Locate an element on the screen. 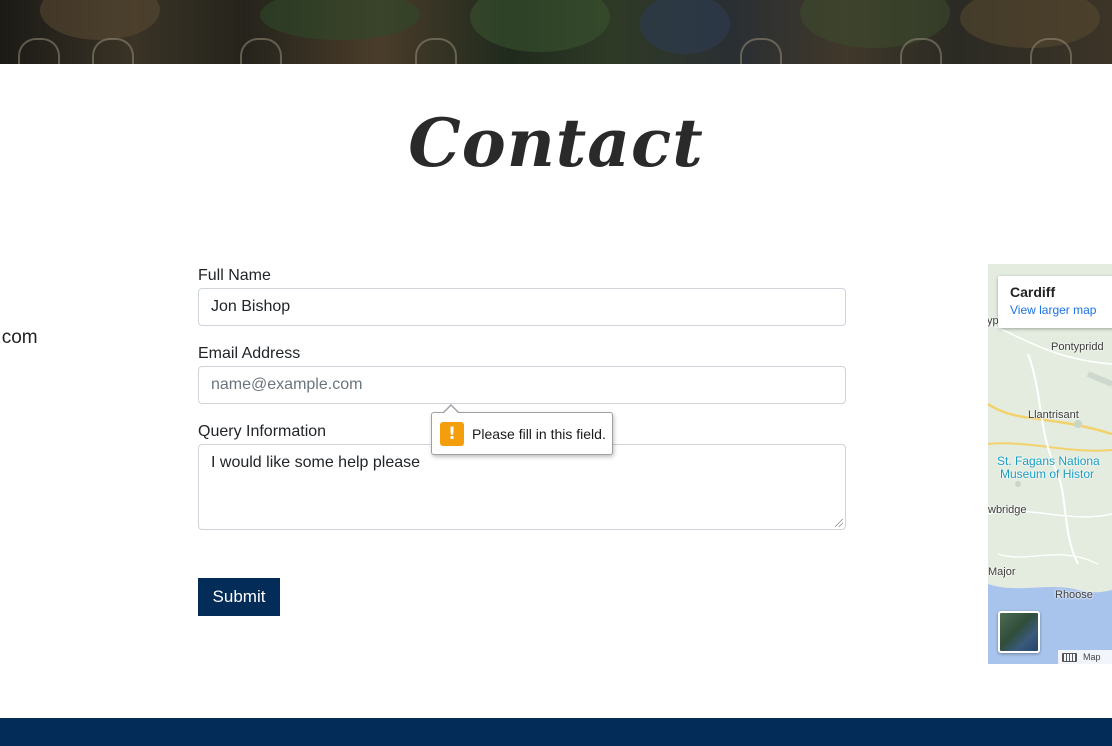  map-place-card: Cardiff View larger map is located at coordinates (1055, 302).